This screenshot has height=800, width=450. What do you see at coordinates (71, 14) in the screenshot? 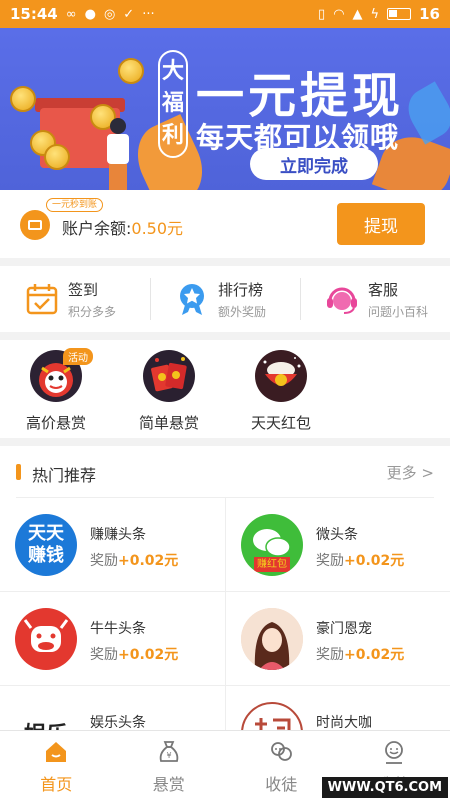
I see `link-icon: ∞` at bounding box center [71, 14].